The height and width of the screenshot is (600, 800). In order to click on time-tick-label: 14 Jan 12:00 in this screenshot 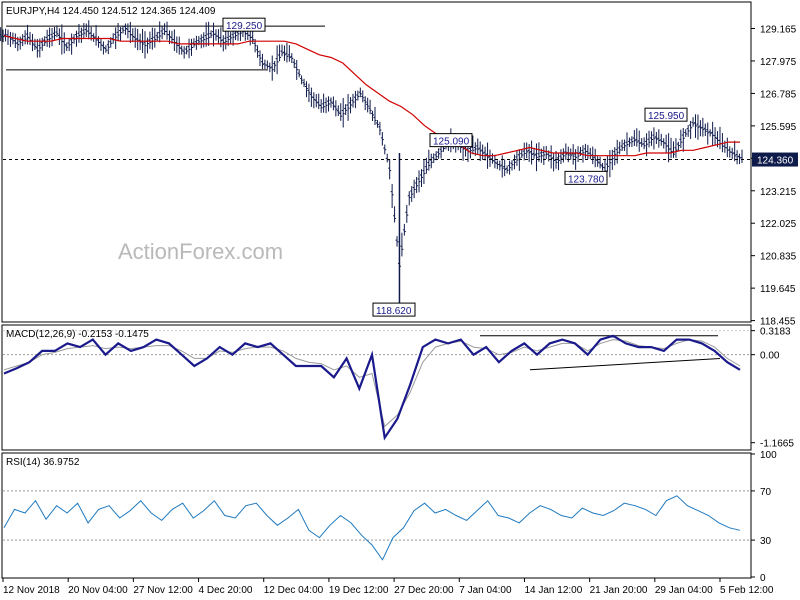, I will do `click(553, 590)`.